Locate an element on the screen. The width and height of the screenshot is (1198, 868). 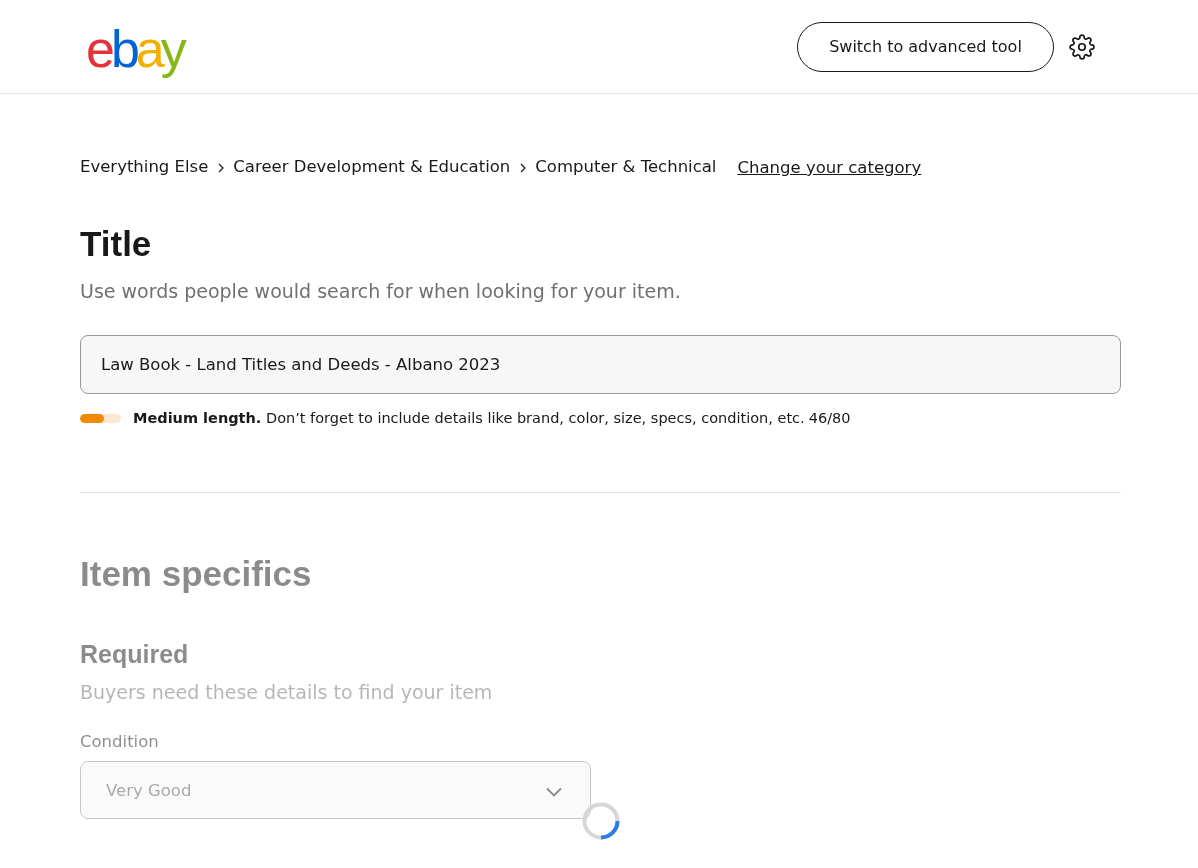
length-hint: Medium length. Don’t forget to include details like brand, color, size, specs, condition, etc. is located at coordinates (469, 418).